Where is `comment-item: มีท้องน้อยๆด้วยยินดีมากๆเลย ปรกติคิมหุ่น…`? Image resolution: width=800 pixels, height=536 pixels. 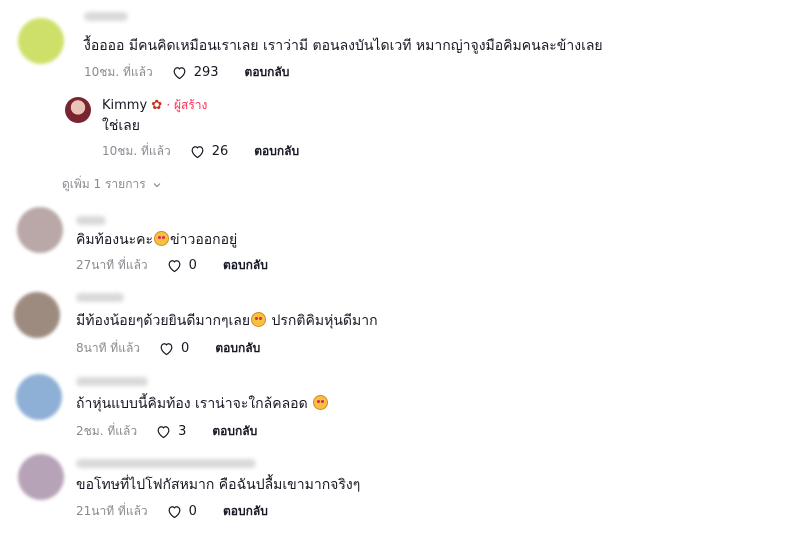 comment-item: มีท้องน้อยๆด้วยยินดีมากๆเลย ปรกติคิมหุ่น… is located at coordinates (400, 330).